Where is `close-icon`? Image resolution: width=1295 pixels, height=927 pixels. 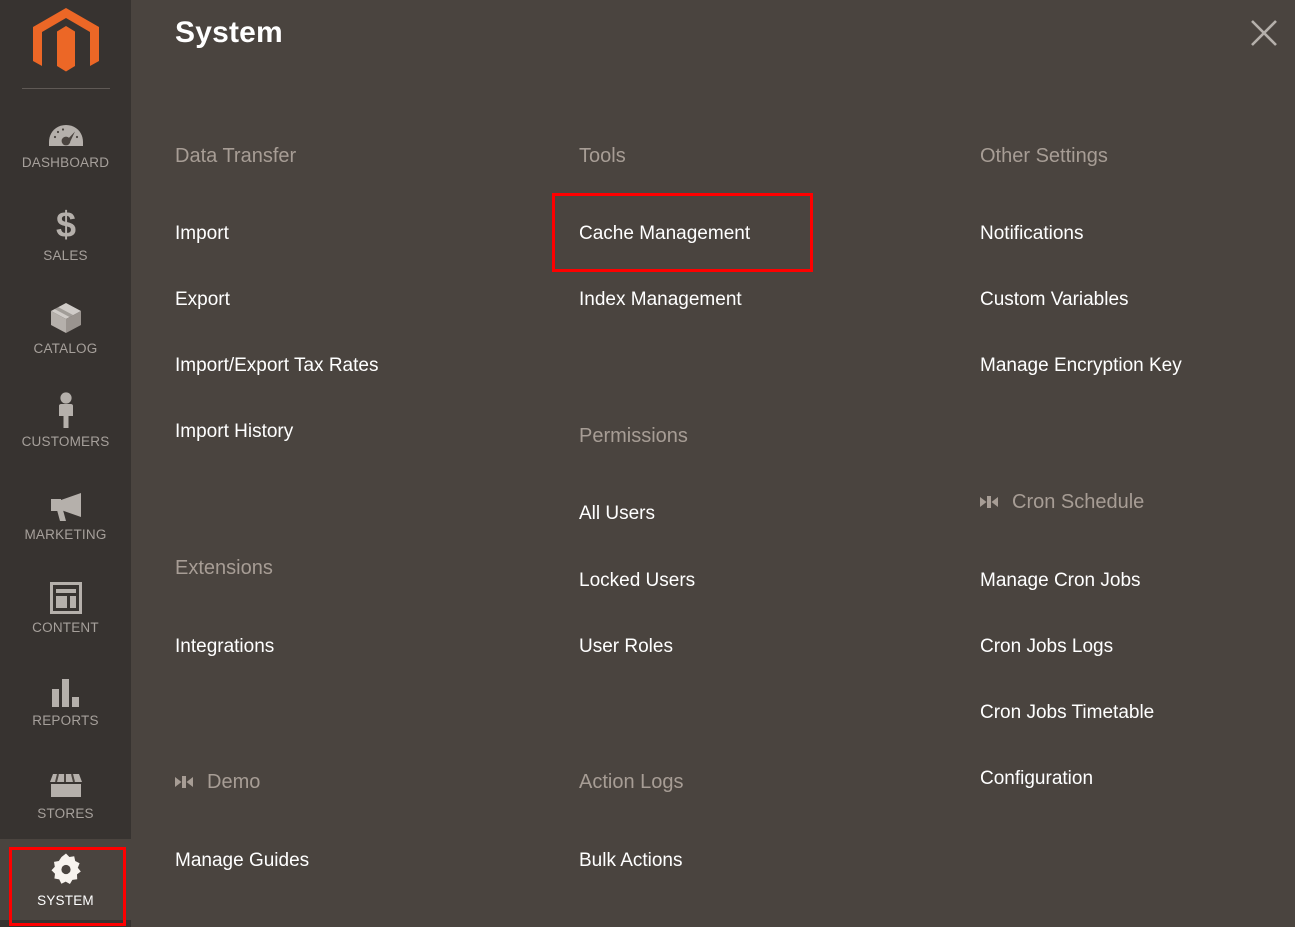 close-icon is located at coordinates (1264, 33).